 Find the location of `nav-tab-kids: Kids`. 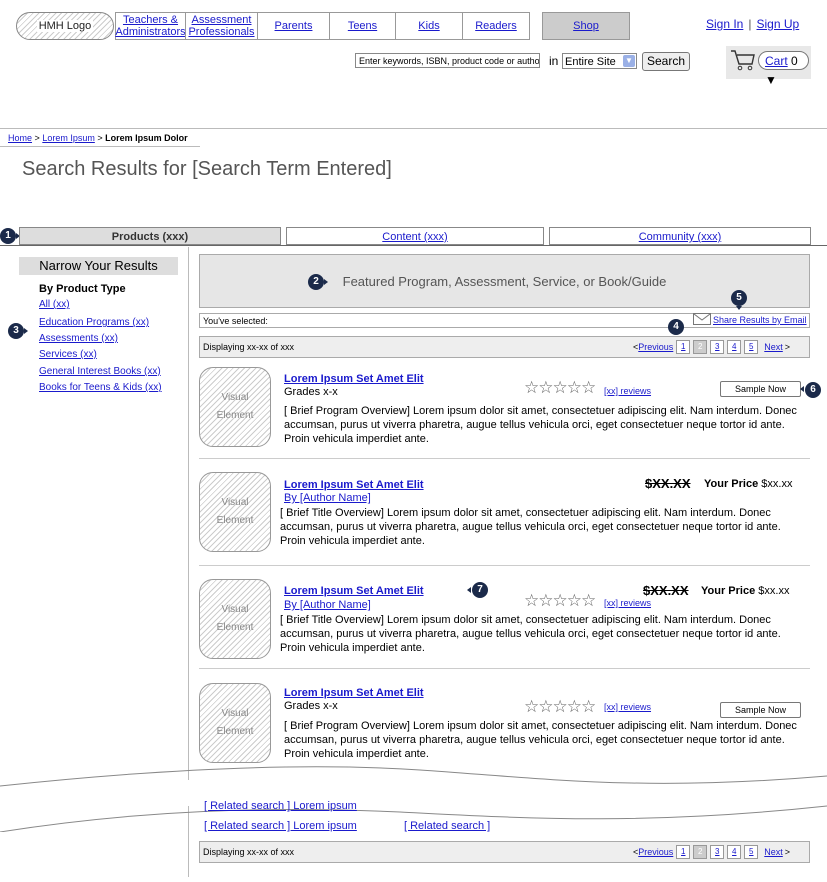

nav-tab-kids: Kids is located at coordinates (429, 26).